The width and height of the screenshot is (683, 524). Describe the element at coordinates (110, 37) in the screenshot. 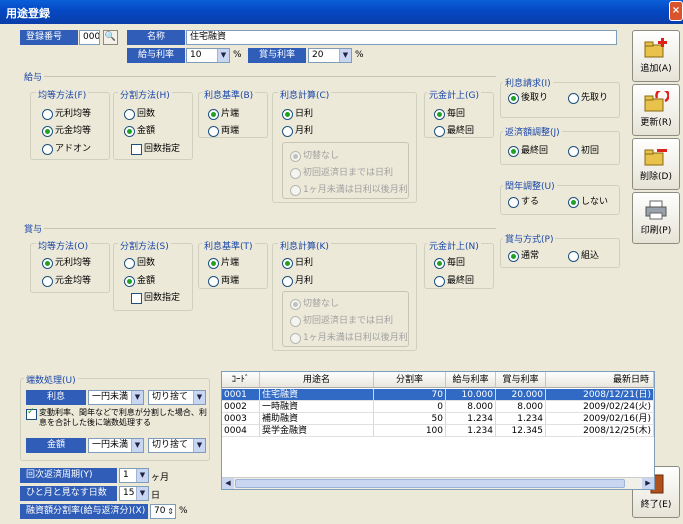

I see `search-icon: 🔍` at that location.